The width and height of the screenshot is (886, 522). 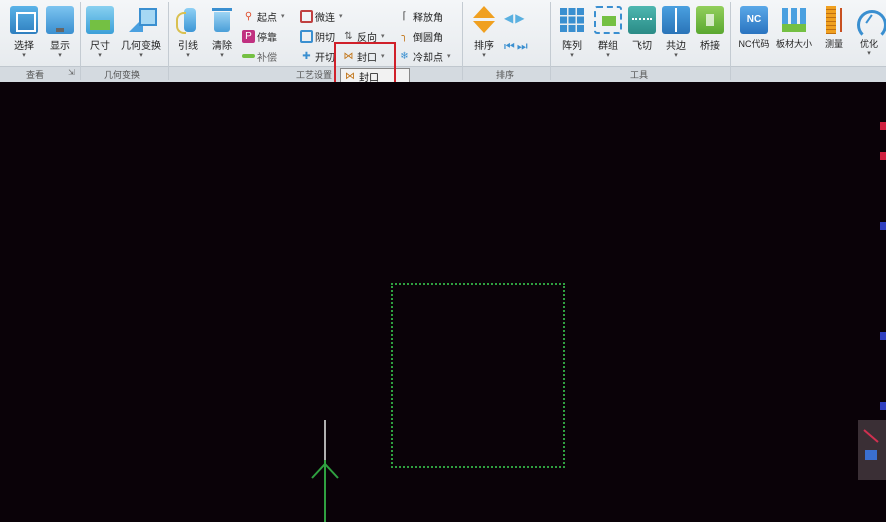 I want to click on part-outline, so click(x=478, y=375).